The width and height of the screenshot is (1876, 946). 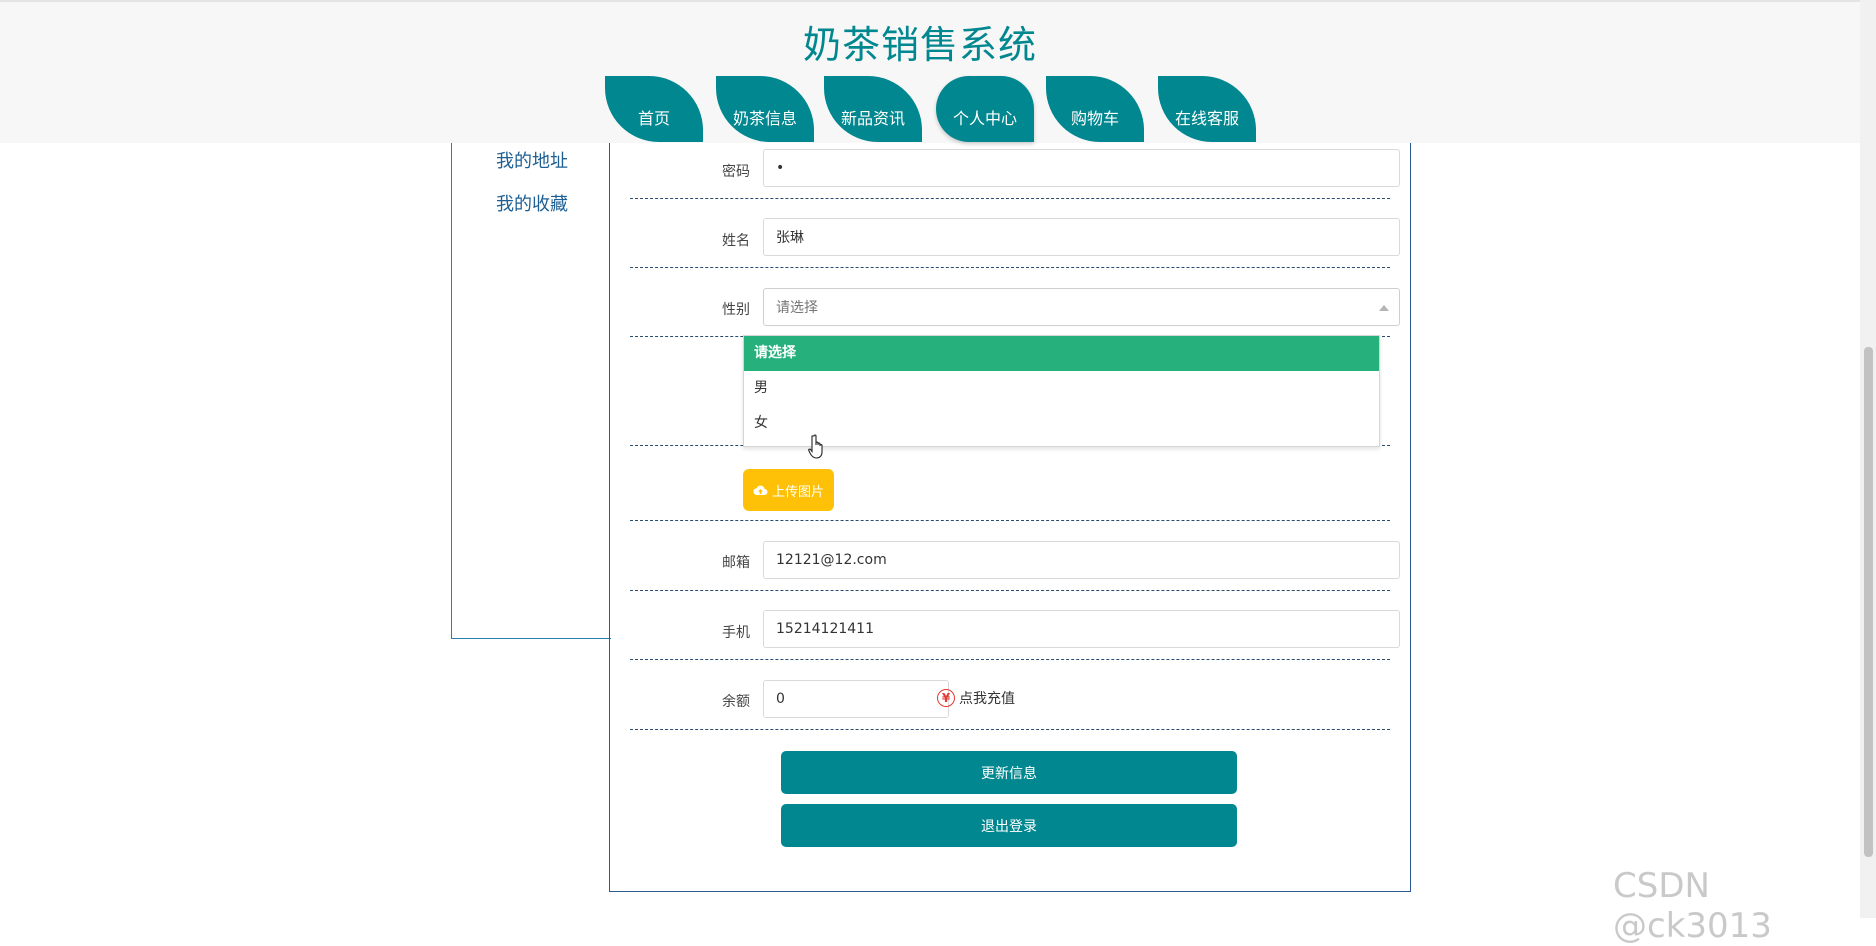 What do you see at coordinates (1384, 308) in the screenshot?
I see `caret-up-icon` at bounding box center [1384, 308].